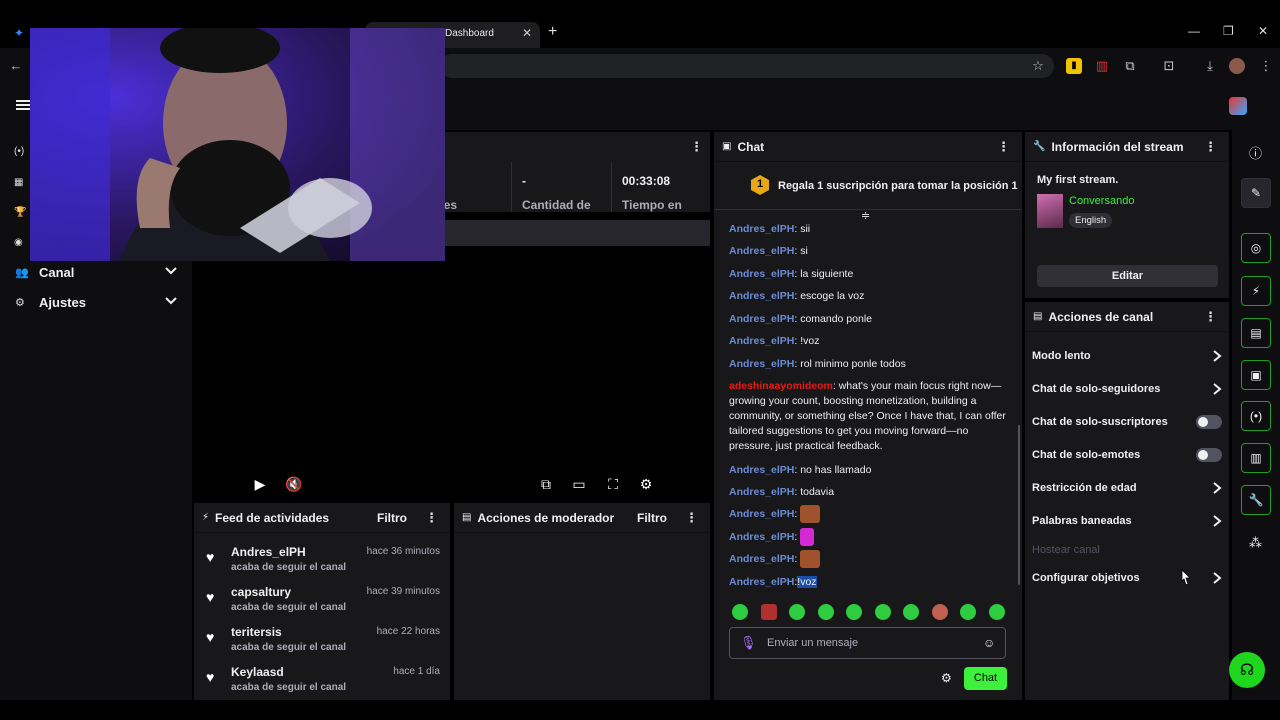  What do you see at coordinates (260, 484) in the screenshot?
I see `play-icon: ▶` at bounding box center [260, 484].